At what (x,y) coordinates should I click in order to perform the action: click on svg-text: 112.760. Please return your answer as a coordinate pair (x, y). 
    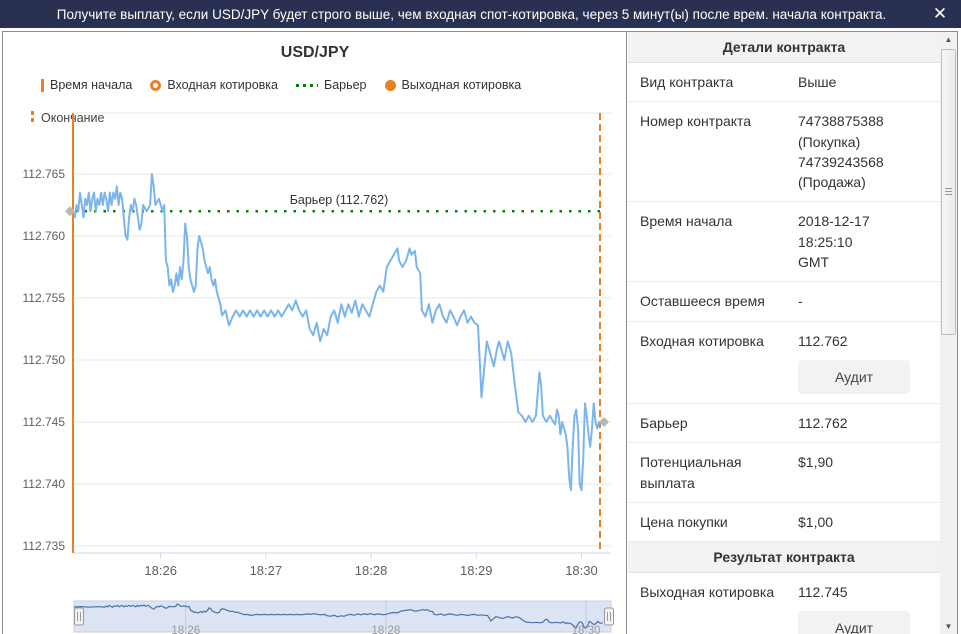
    Looking at the image, I should click on (44, 236).